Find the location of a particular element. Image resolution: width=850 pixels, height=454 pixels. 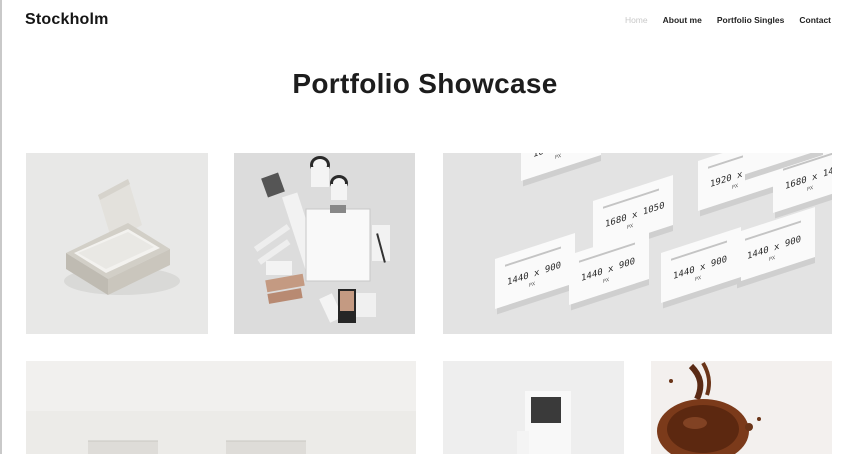

nav-contact: Contact is located at coordinates (815, 20).